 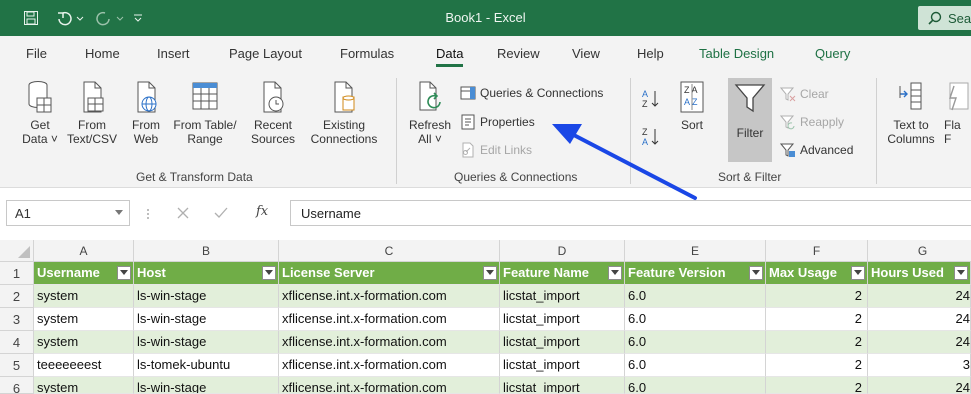 What do you see at coordinates (206, 365) in the screenshot?
I see `table-cell: ls-tomek-ubuntu` at bounding box center [206, 365].